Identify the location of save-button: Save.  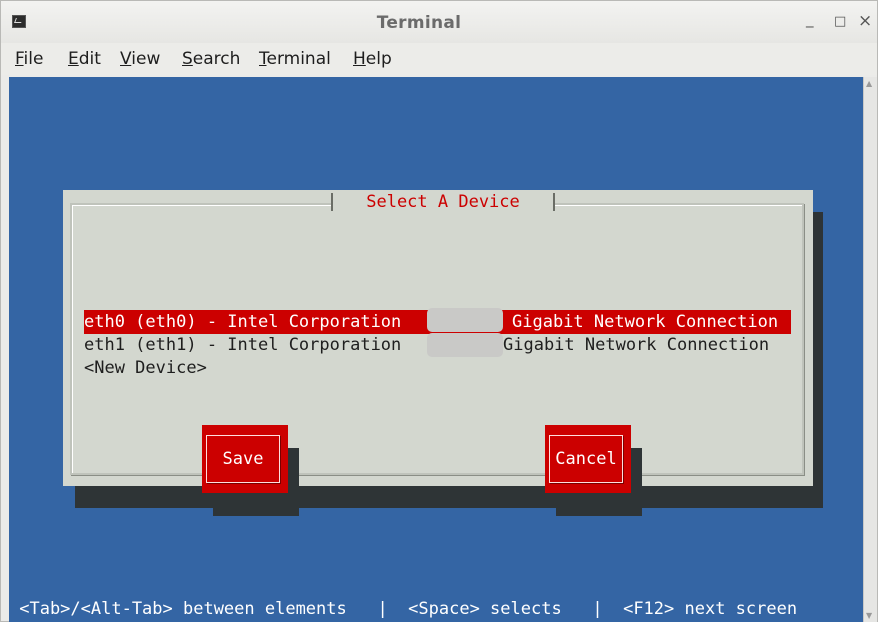
(245, 459).